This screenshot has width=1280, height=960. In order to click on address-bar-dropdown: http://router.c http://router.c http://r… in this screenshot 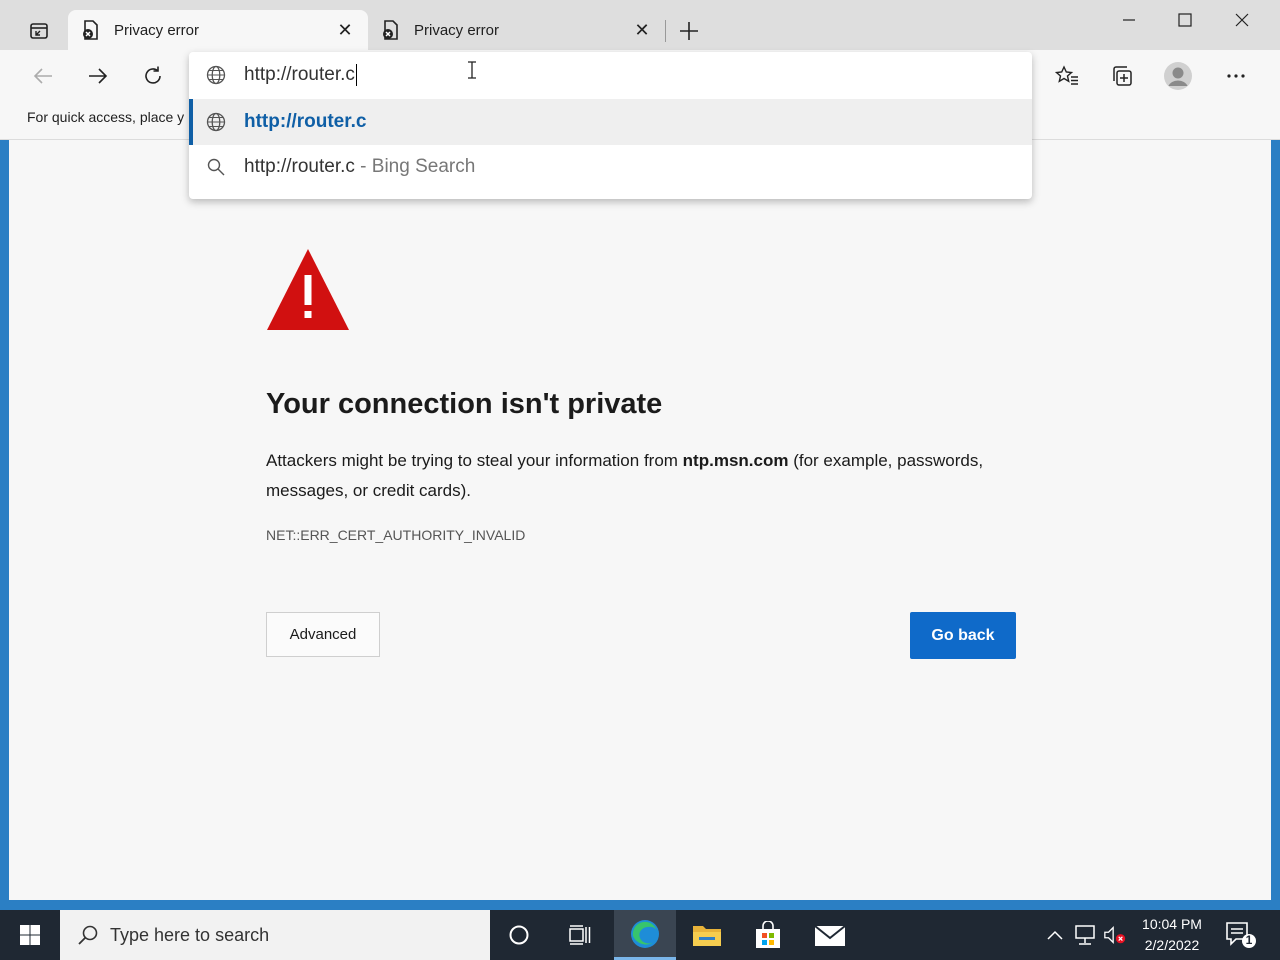, I will do `click(610, 125)`.